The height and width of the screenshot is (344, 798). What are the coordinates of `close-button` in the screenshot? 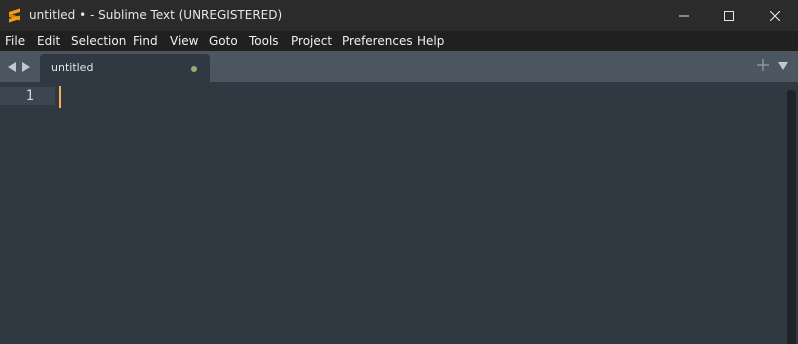 It's located at (775, 15).